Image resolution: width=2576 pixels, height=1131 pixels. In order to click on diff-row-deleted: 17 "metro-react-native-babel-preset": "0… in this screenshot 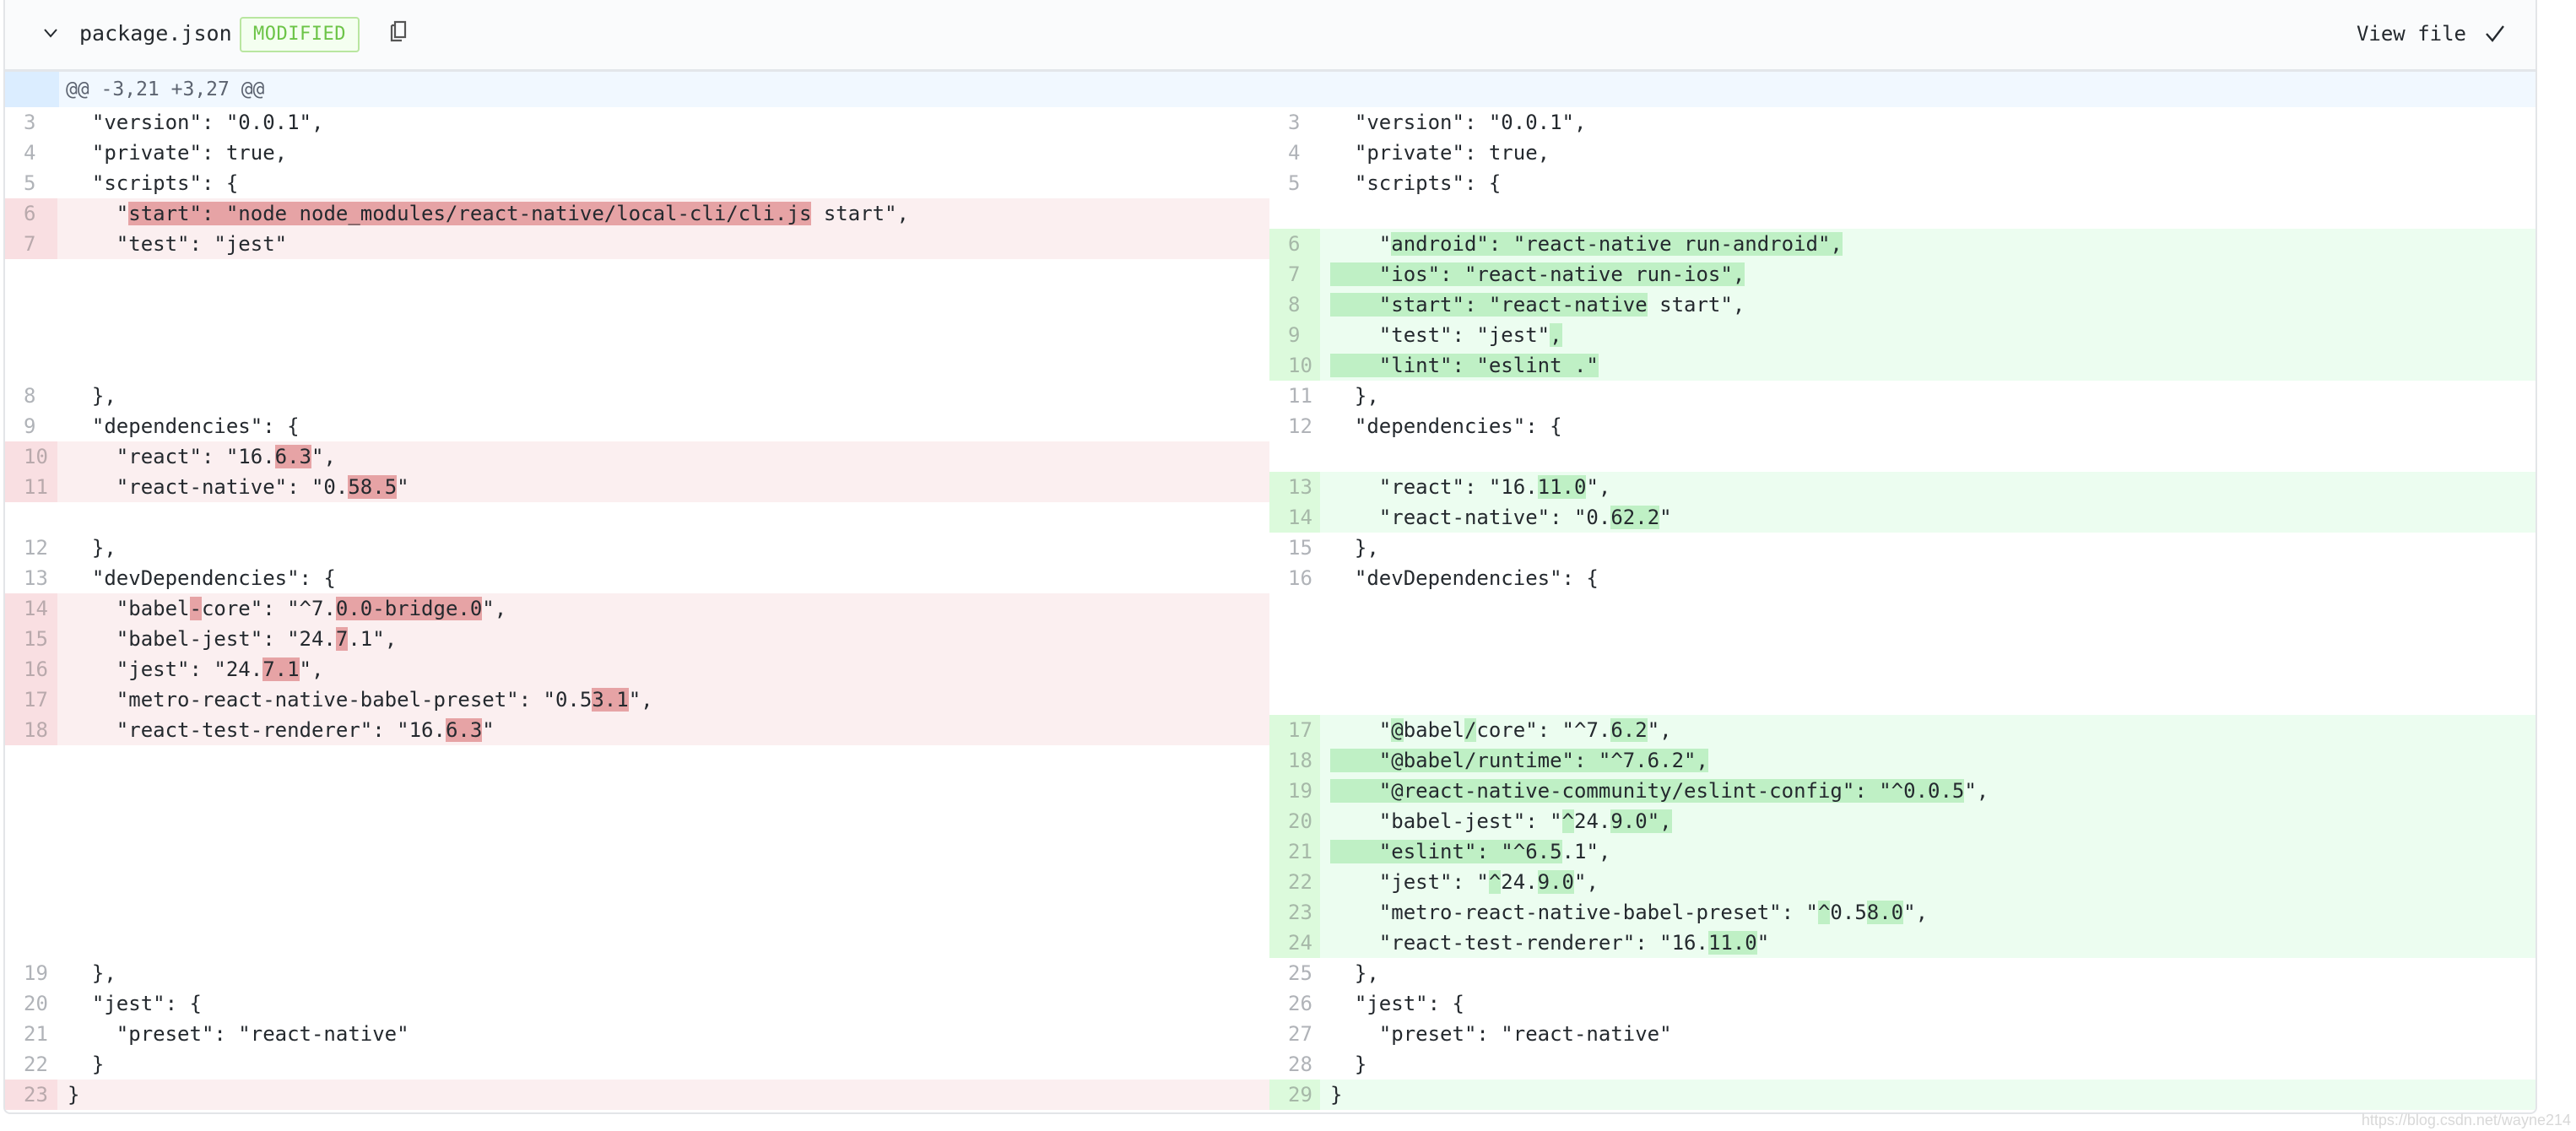, I will do `click(637, 700)`.